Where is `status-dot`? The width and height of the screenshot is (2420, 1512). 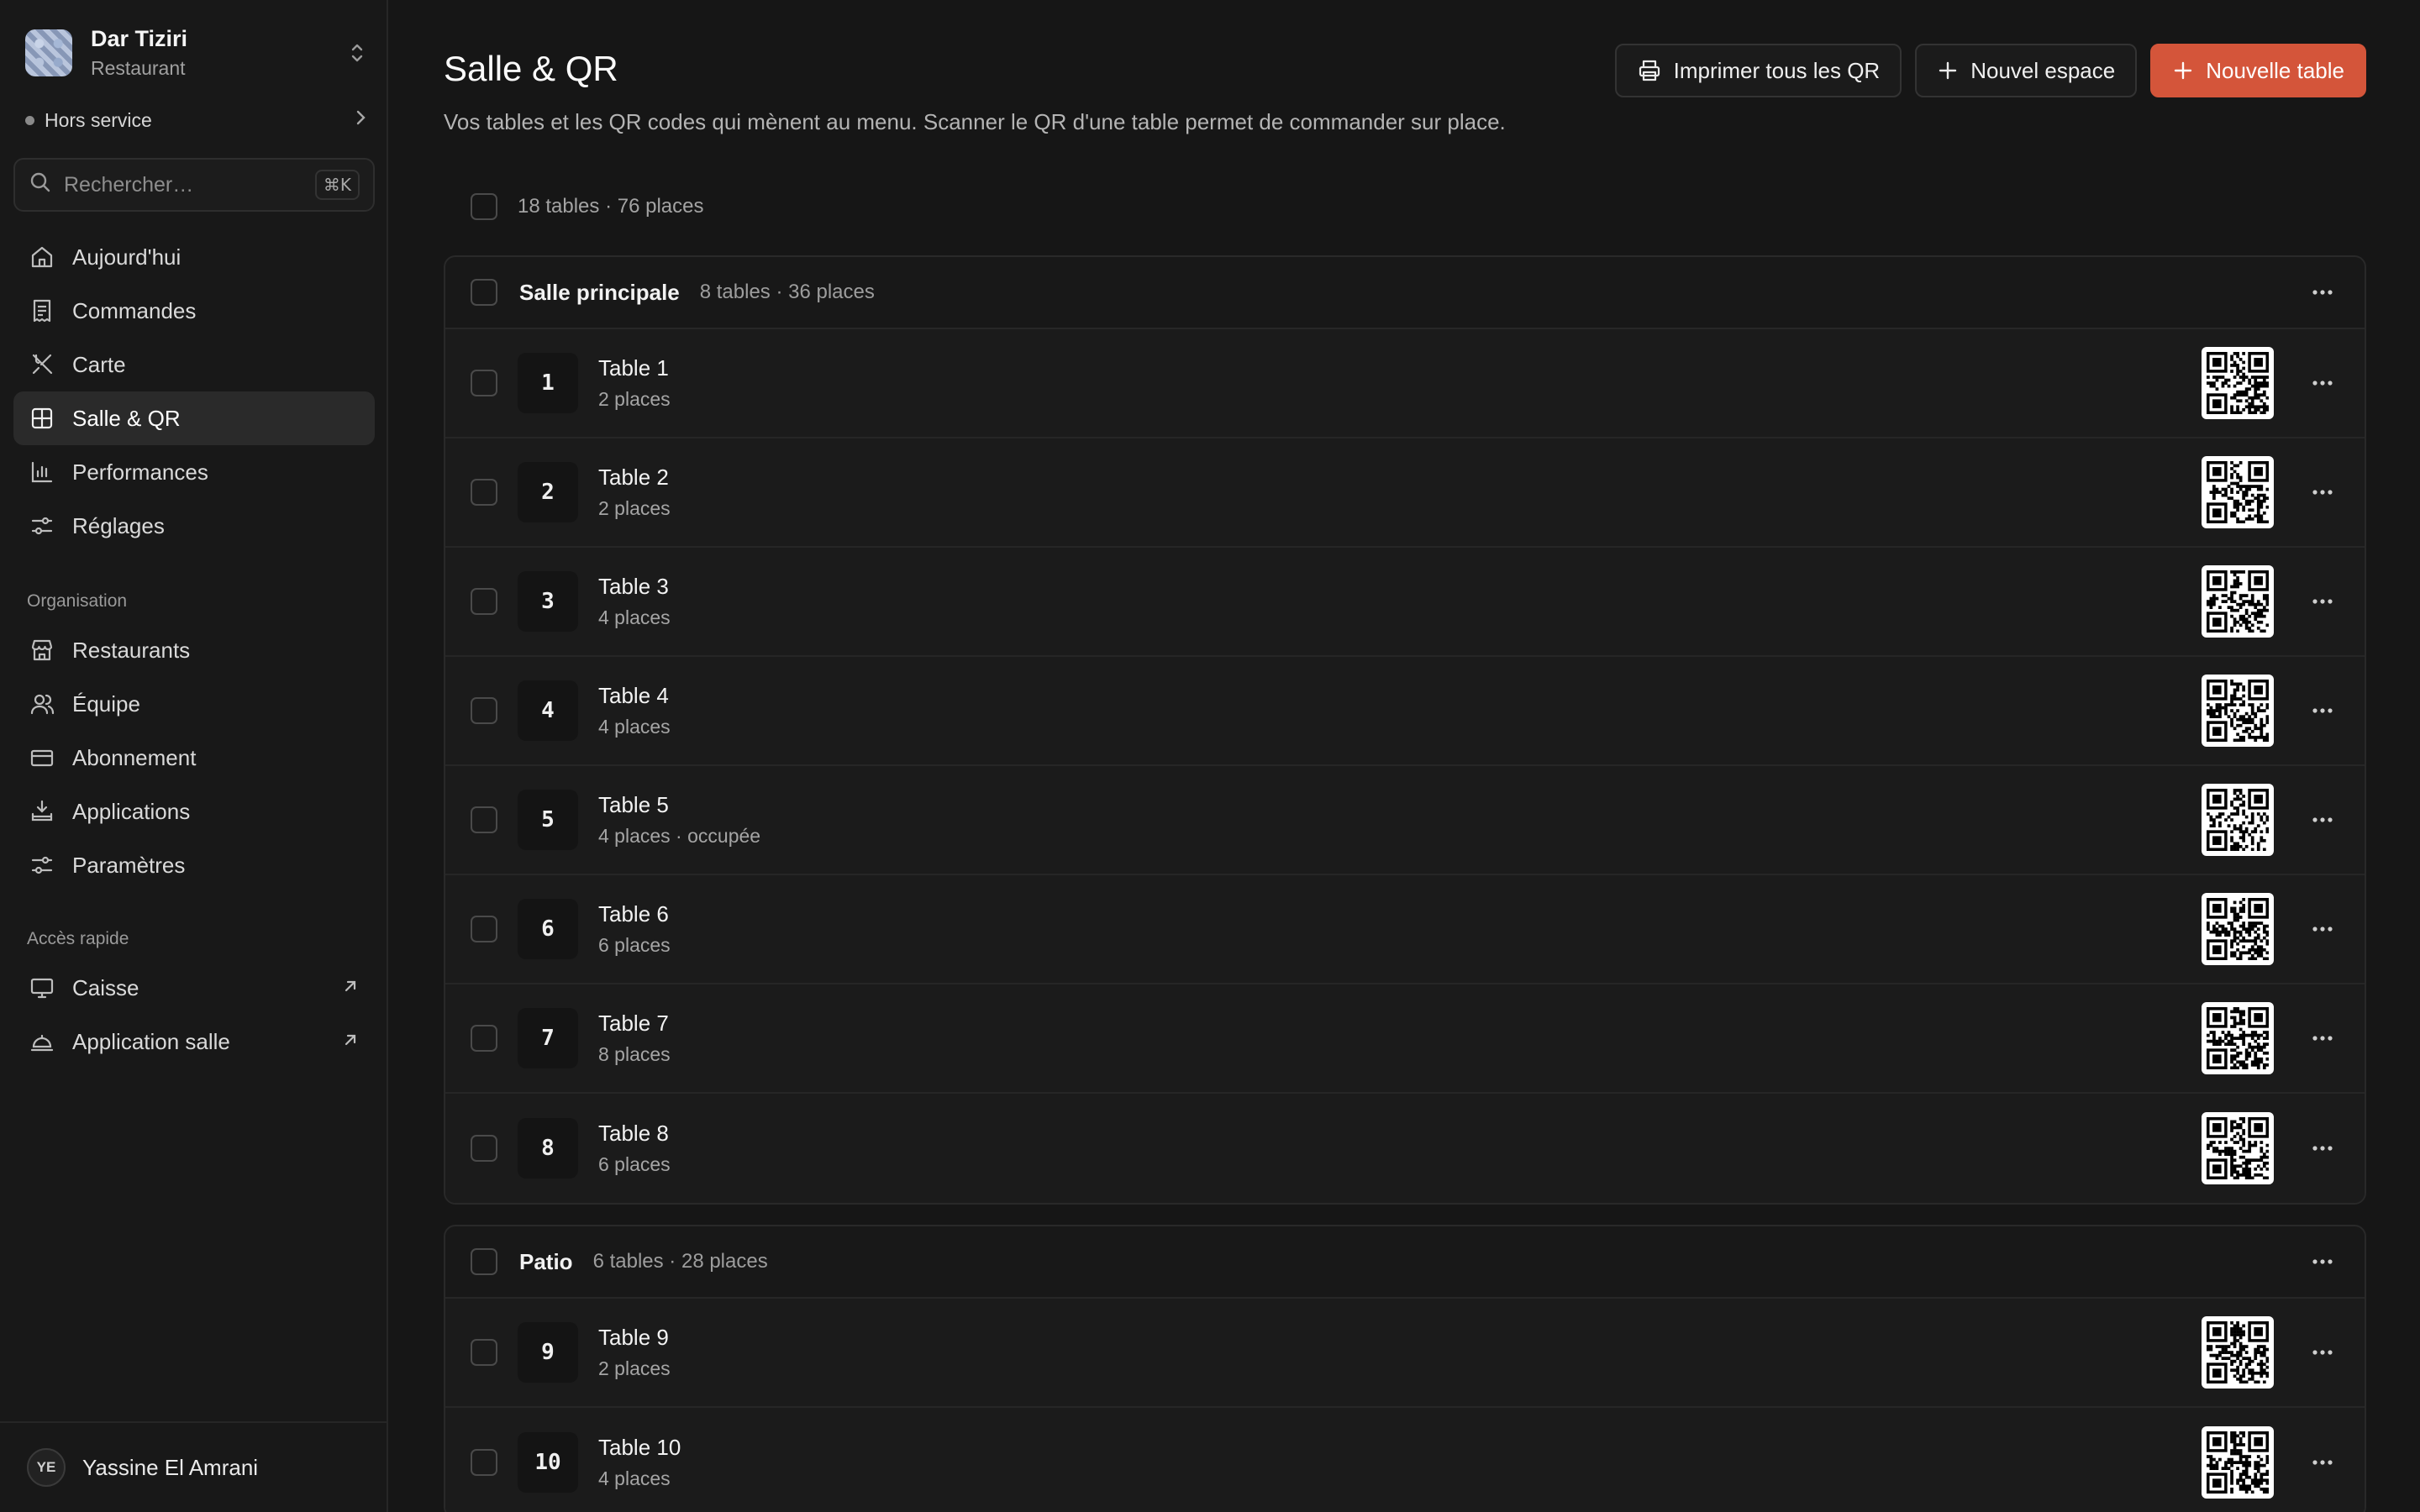
status-dot is located at coordinates (29, 120).